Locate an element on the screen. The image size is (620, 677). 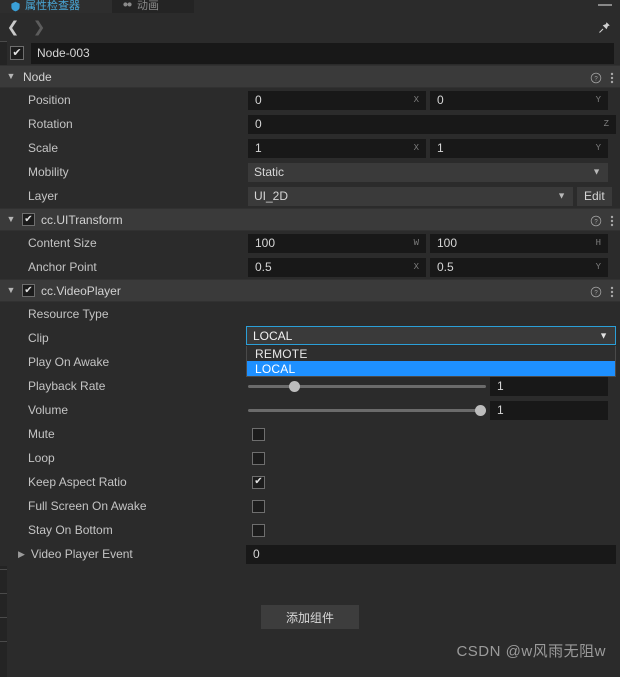
number-field: 0.5 X is located at coordinates (337, 267).